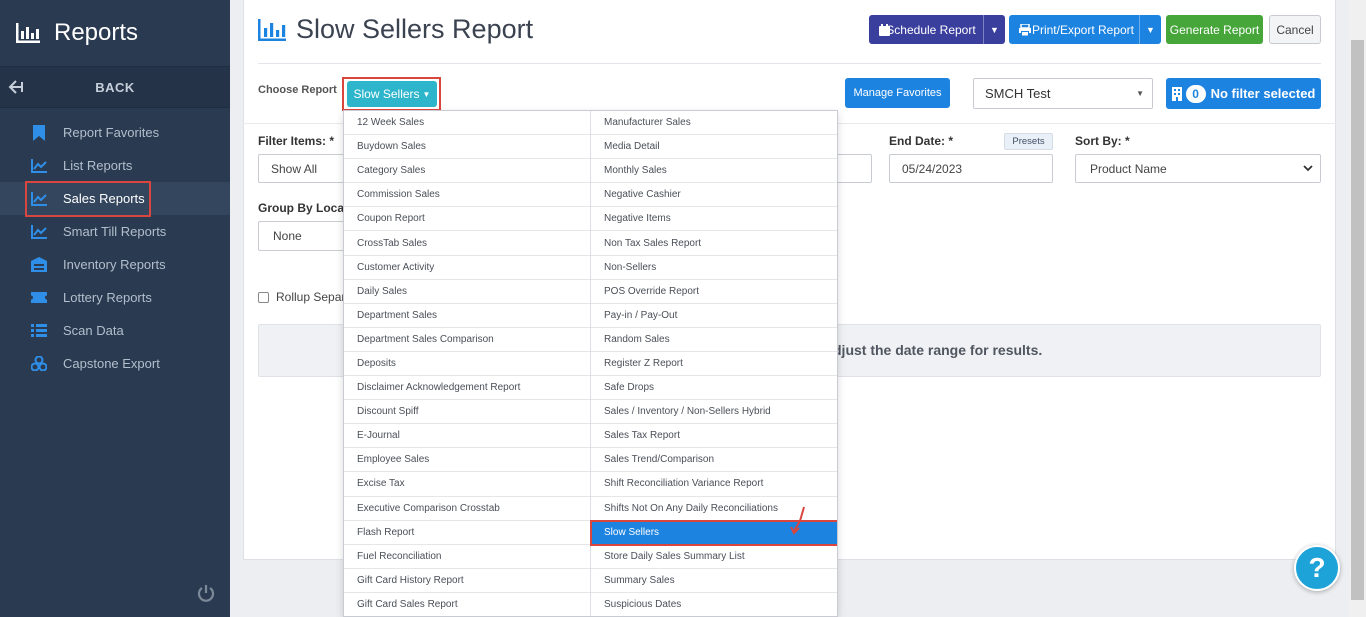 The width and height of the screenshot is (1366, 617). I want to click on menu-item: Monthly Sales, so click(714, 171).